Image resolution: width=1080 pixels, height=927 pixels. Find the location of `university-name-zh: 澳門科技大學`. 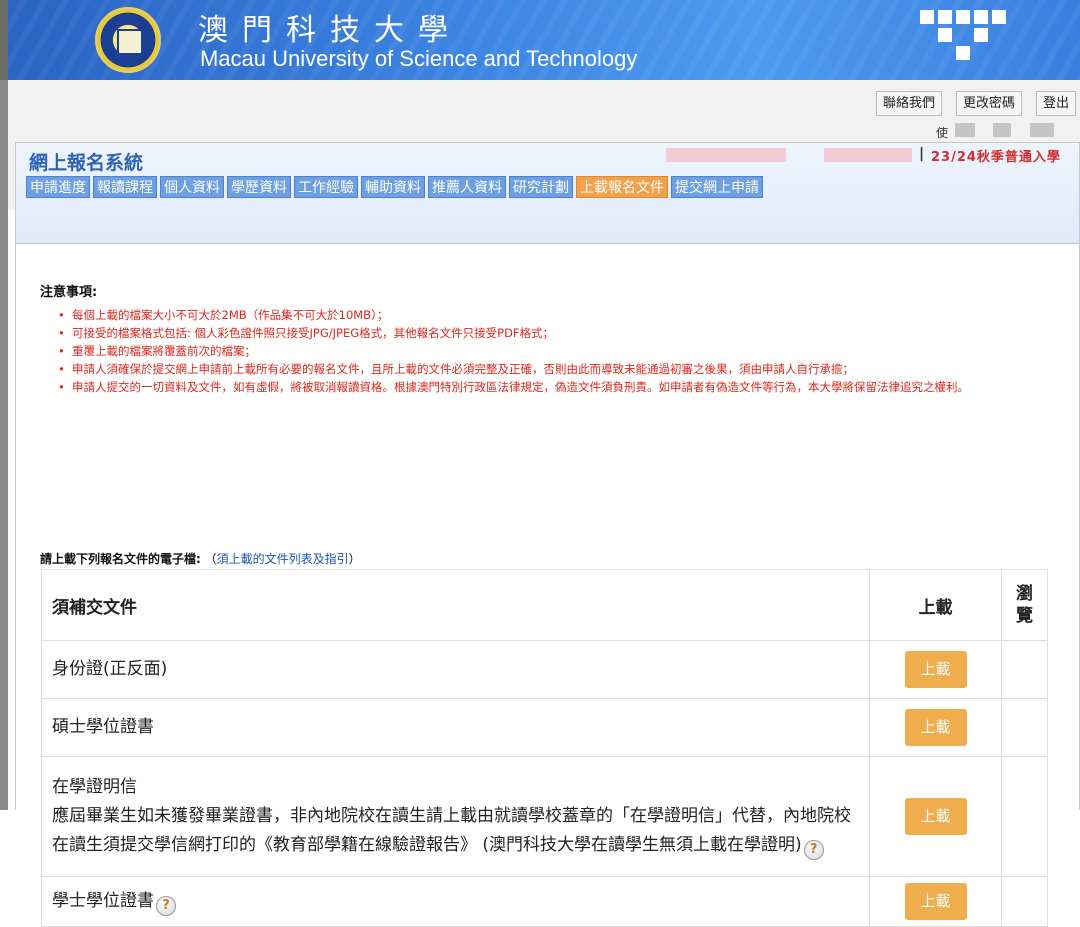

university-name-zh: 澳門科技大學 is located at coordinates (330, 30).